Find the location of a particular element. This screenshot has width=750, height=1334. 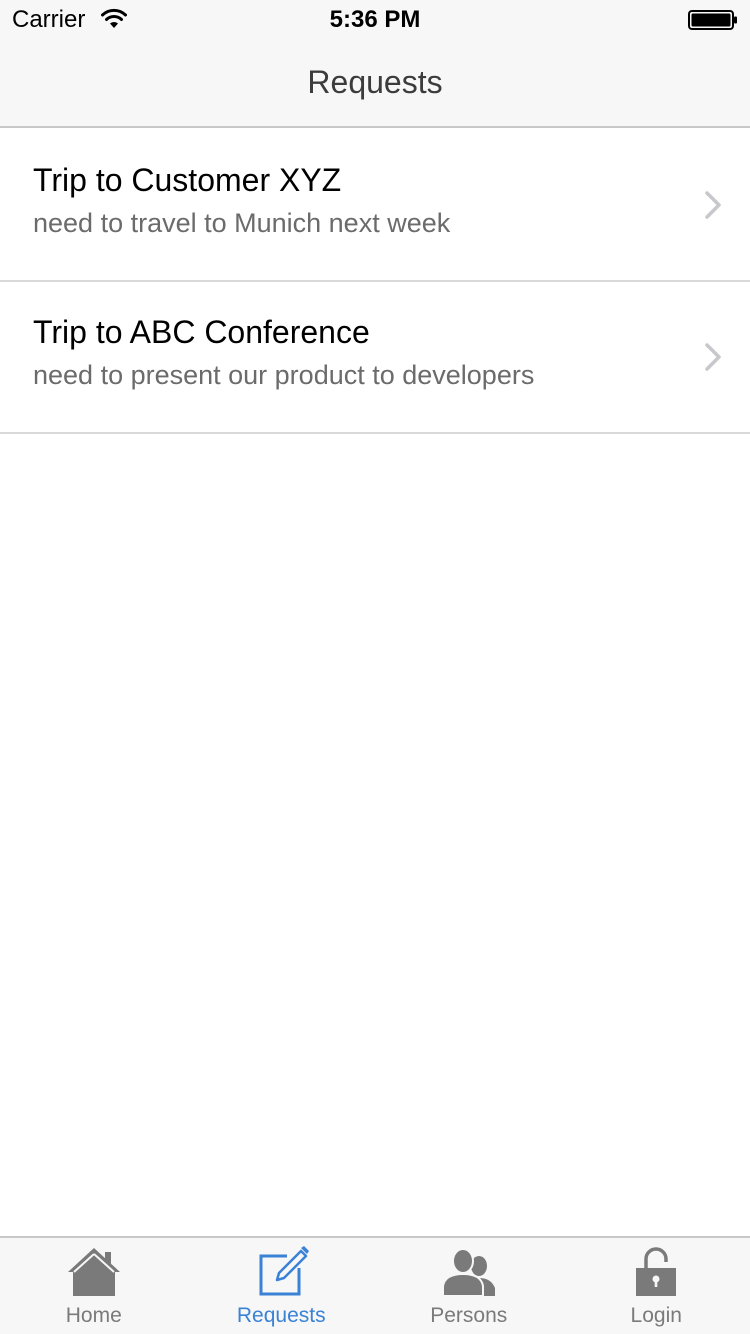

navigation-bar: Requests is located at coordinates (375, 84).